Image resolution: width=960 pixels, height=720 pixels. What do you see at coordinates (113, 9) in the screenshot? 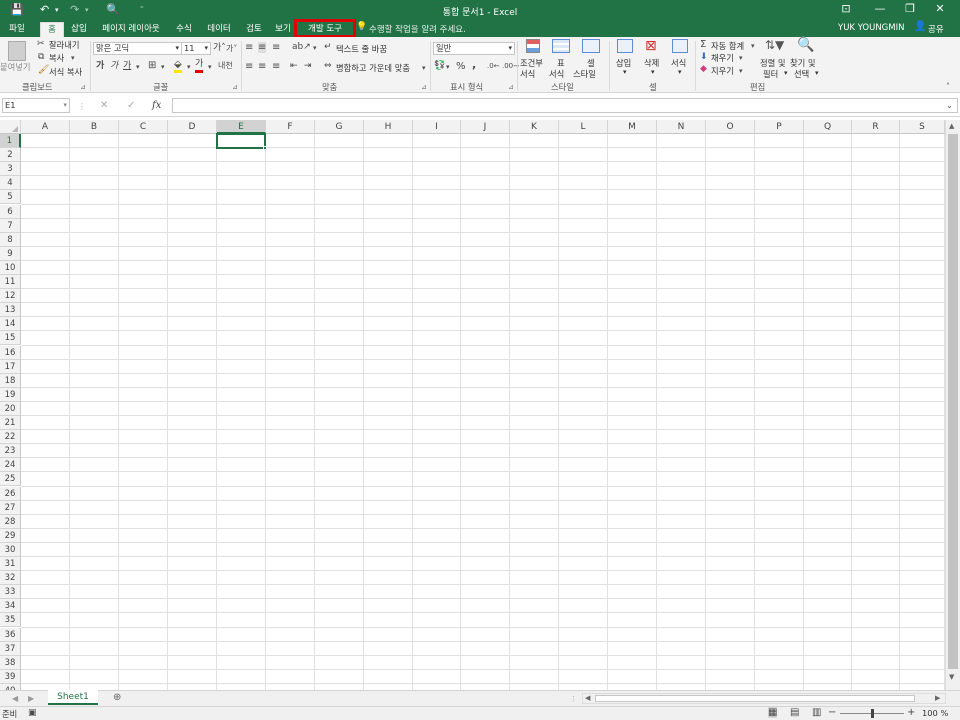
I see `print-preview-icon: 🔍` at bounding box center [113, 9].